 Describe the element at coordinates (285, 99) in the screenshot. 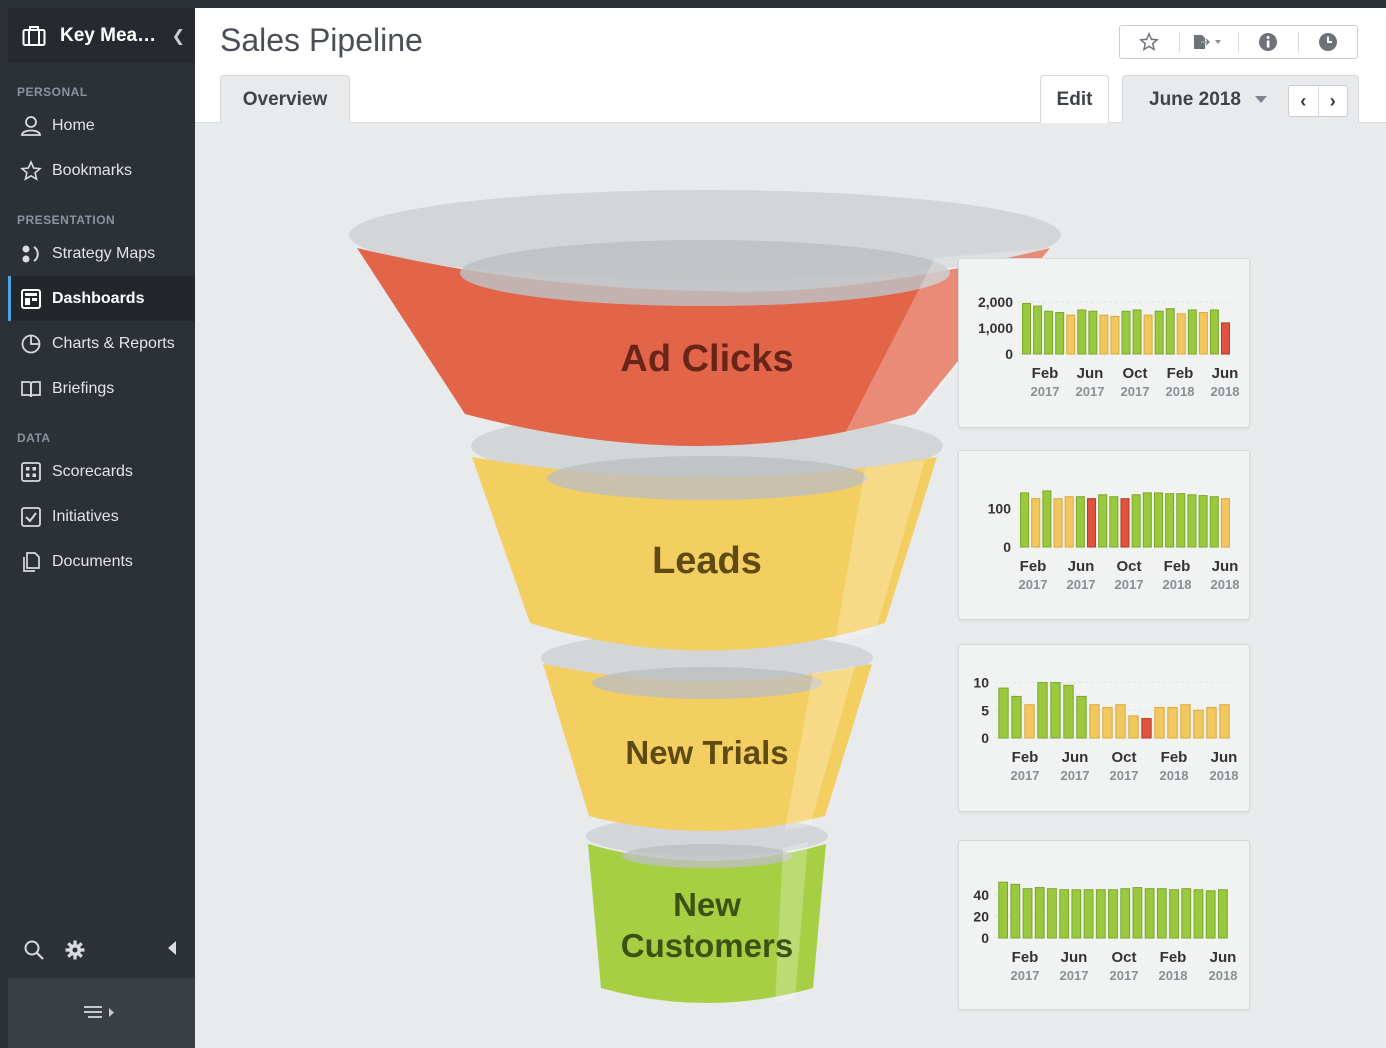

I see `tab-overview: Overview` at that location.